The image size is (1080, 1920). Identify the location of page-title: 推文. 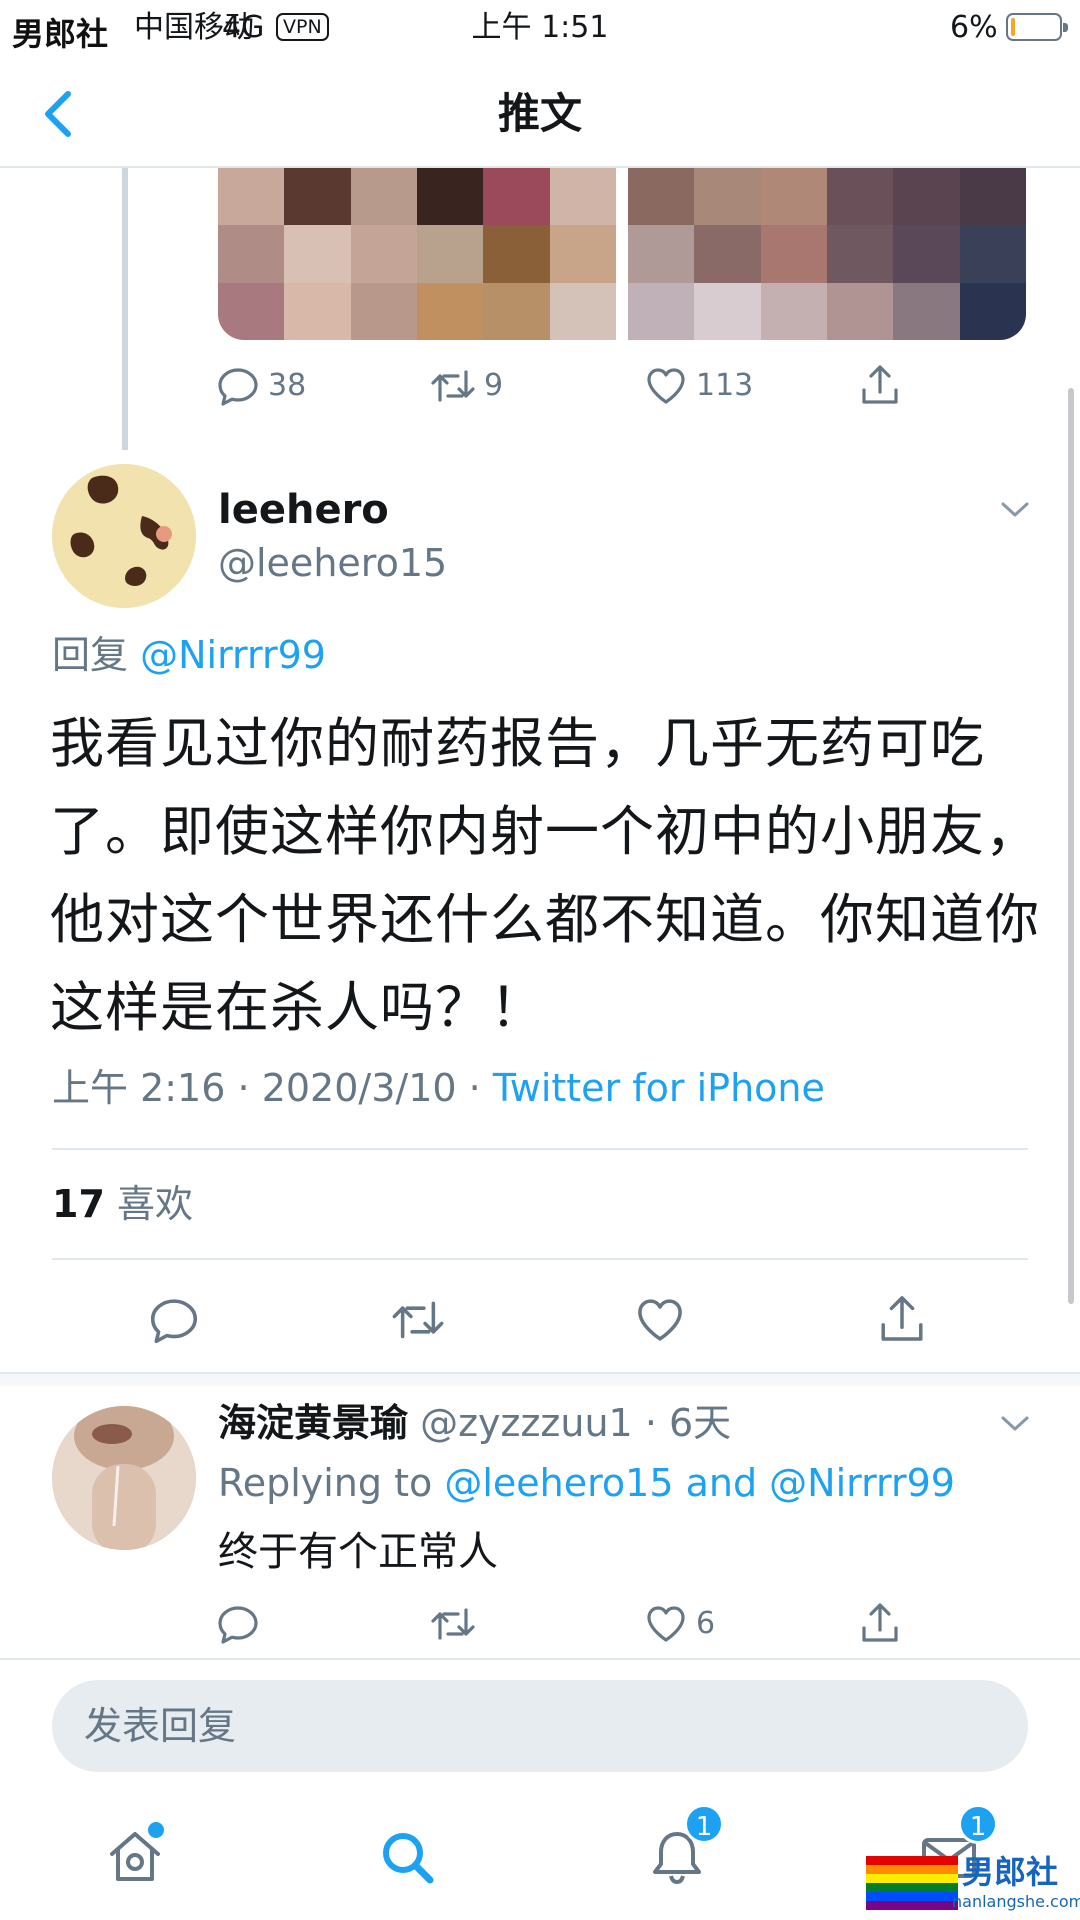
(539, 113).